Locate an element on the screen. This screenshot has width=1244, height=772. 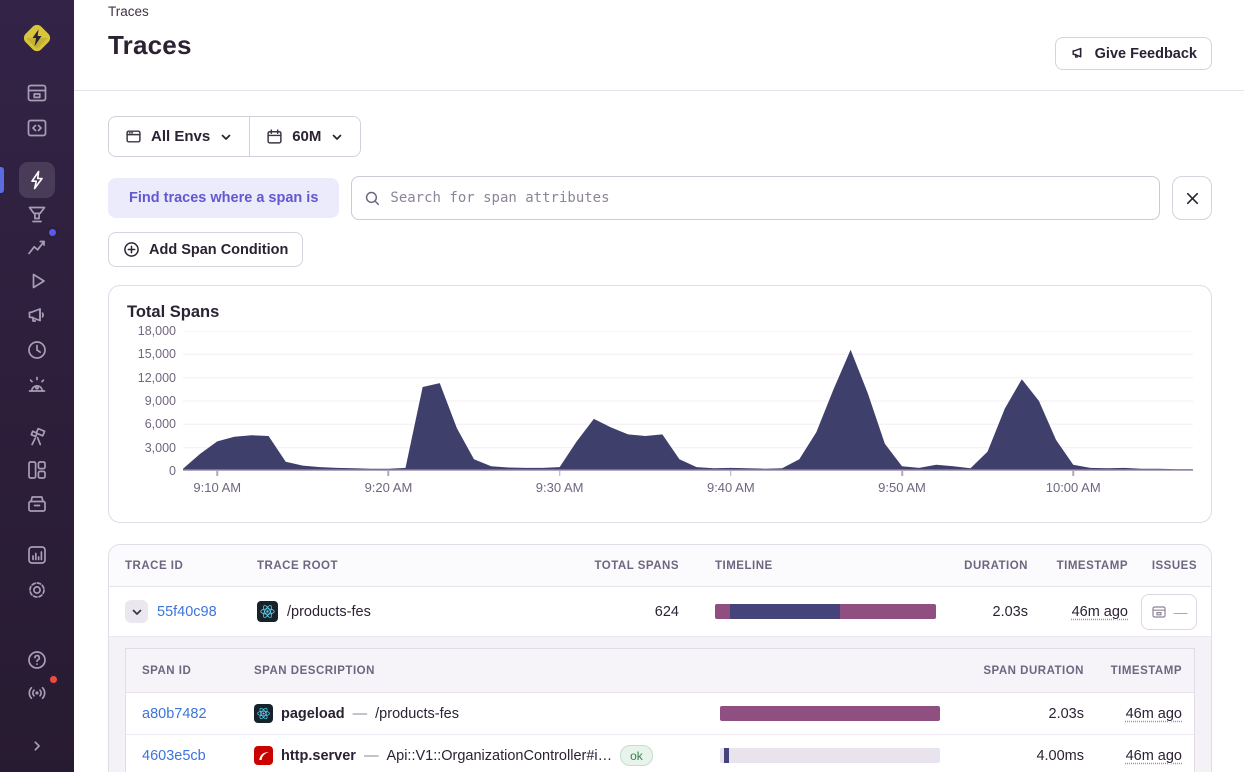
close-icon is located at coordinates (1192, 198).